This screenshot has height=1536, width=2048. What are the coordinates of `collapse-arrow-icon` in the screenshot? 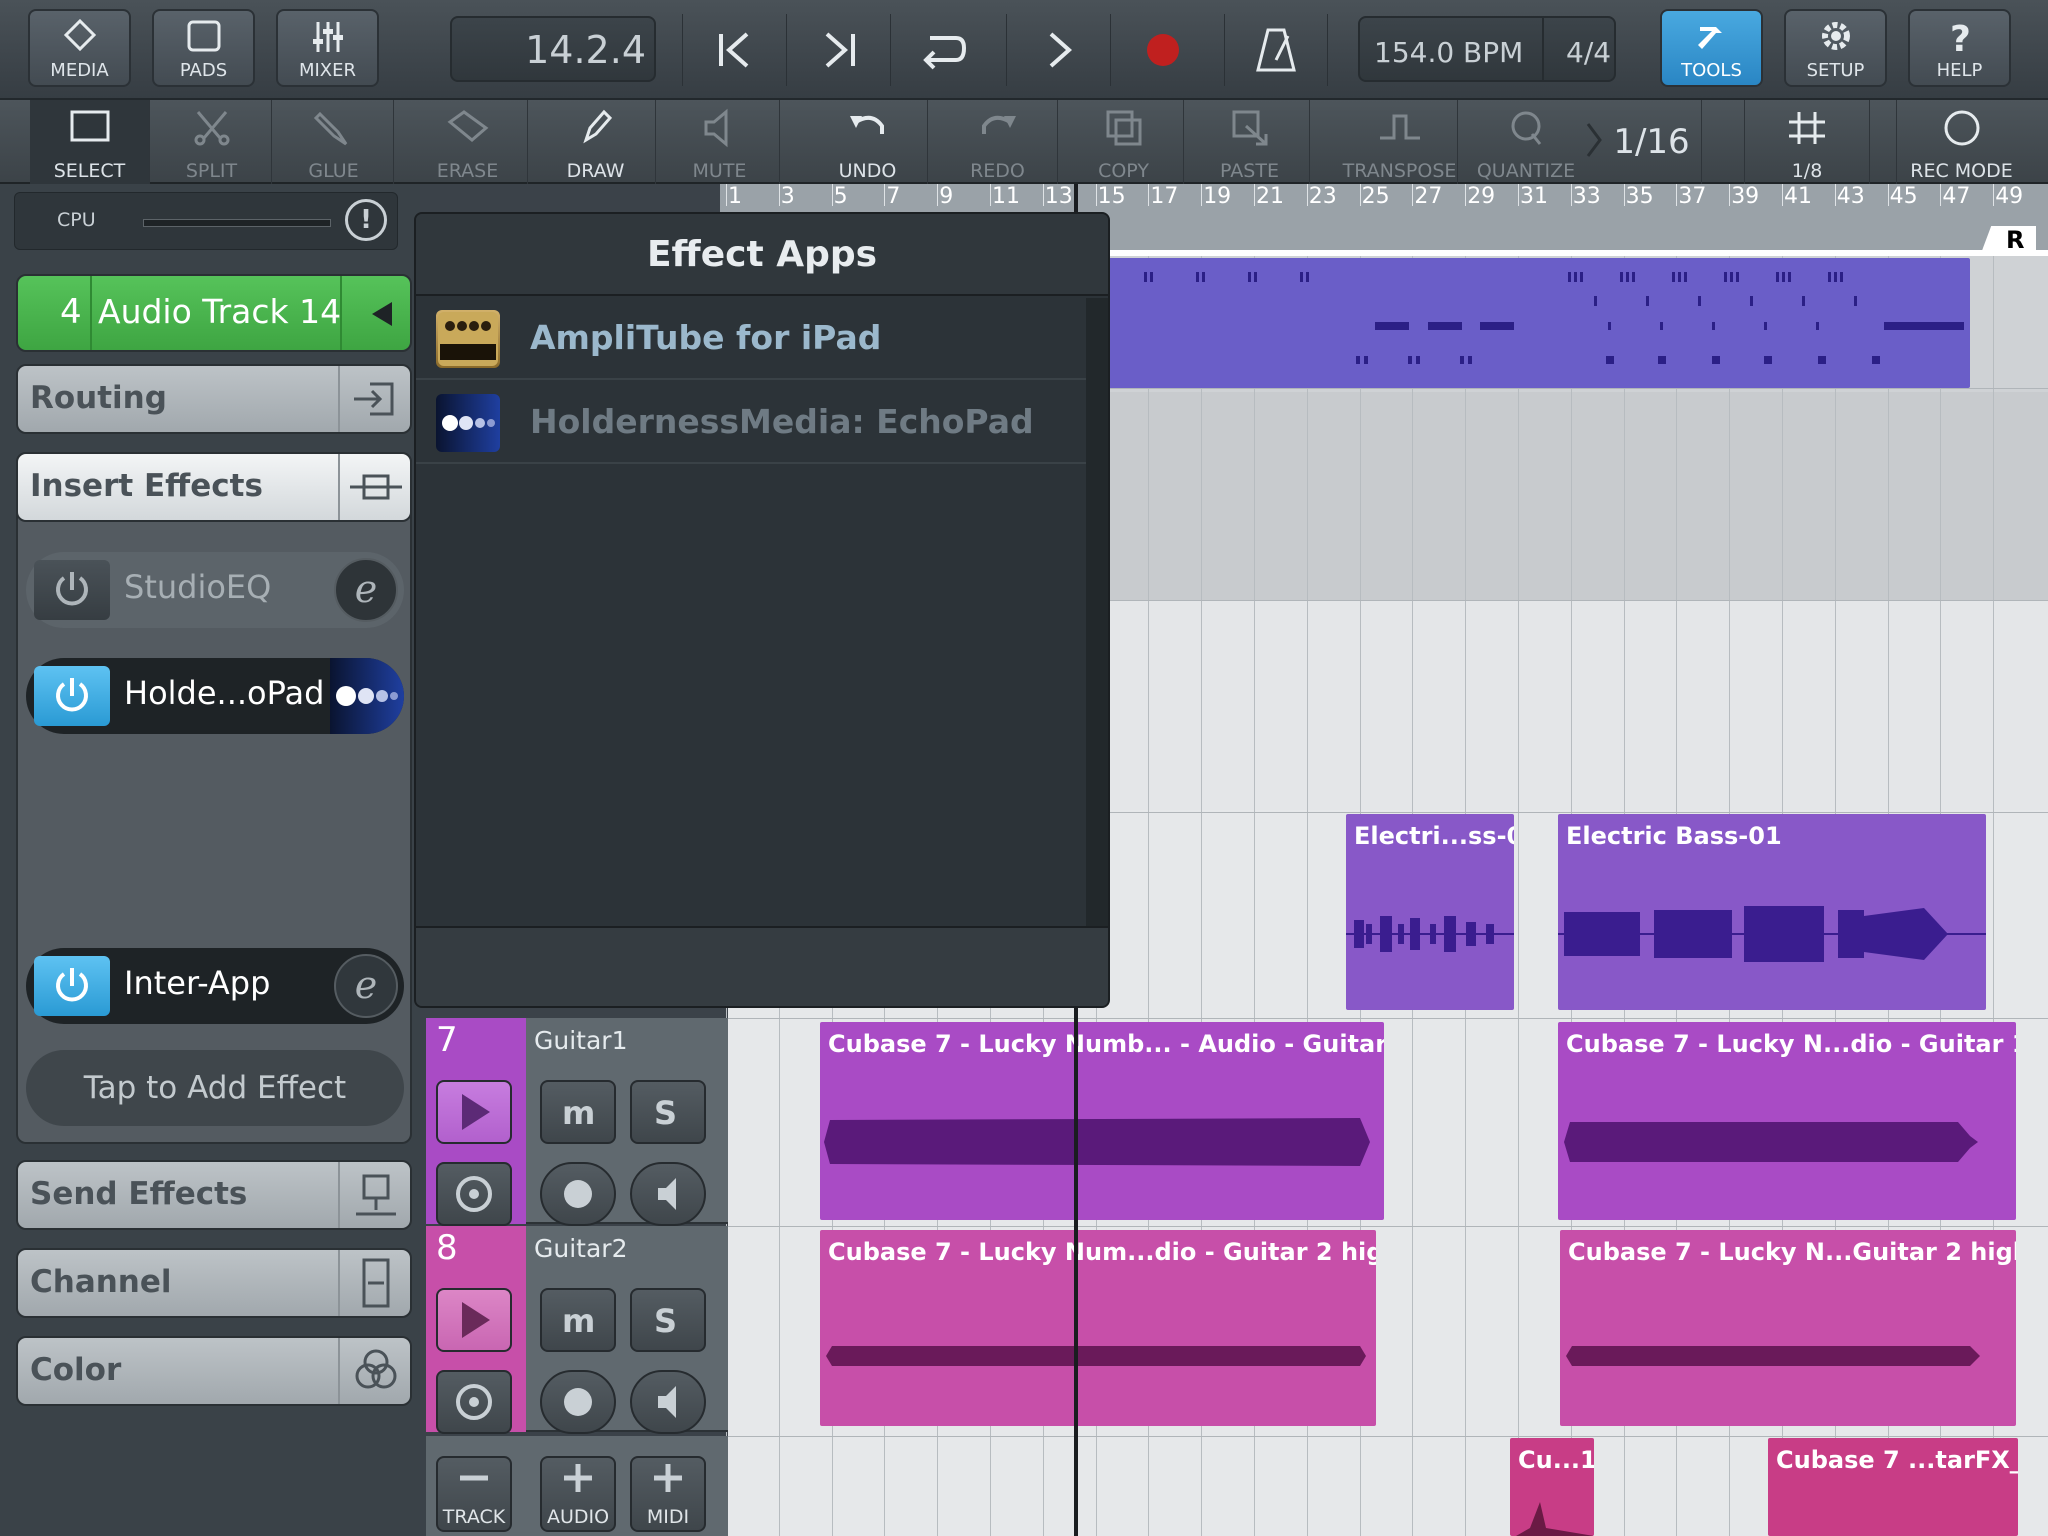 It's located at (382, 314).